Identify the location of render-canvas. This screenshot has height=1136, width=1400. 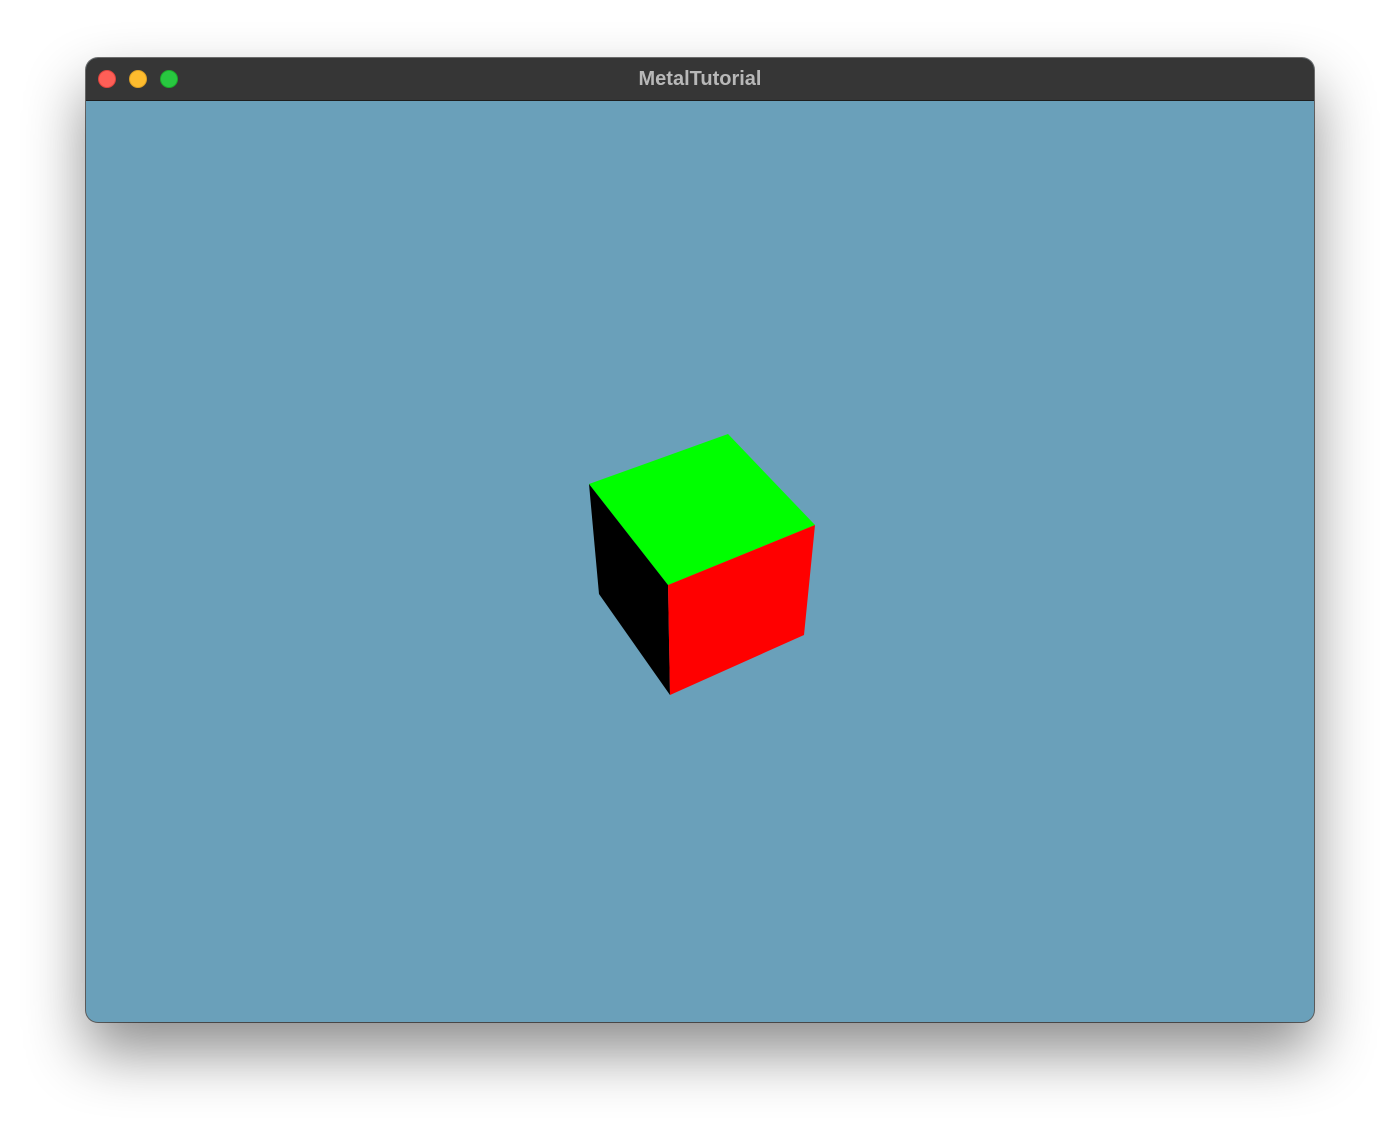
(702, 564).